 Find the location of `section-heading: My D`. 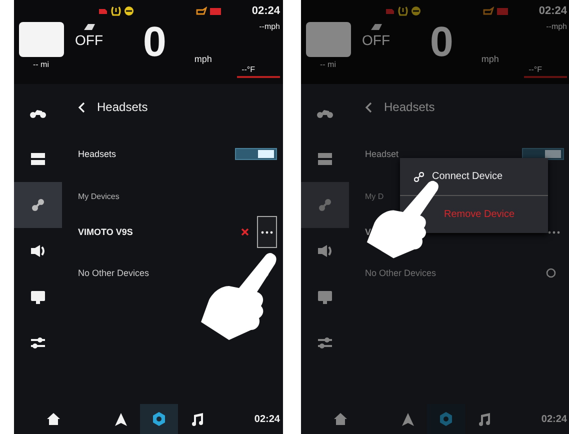

section-heading: My D is located at coordinates (375, 197).